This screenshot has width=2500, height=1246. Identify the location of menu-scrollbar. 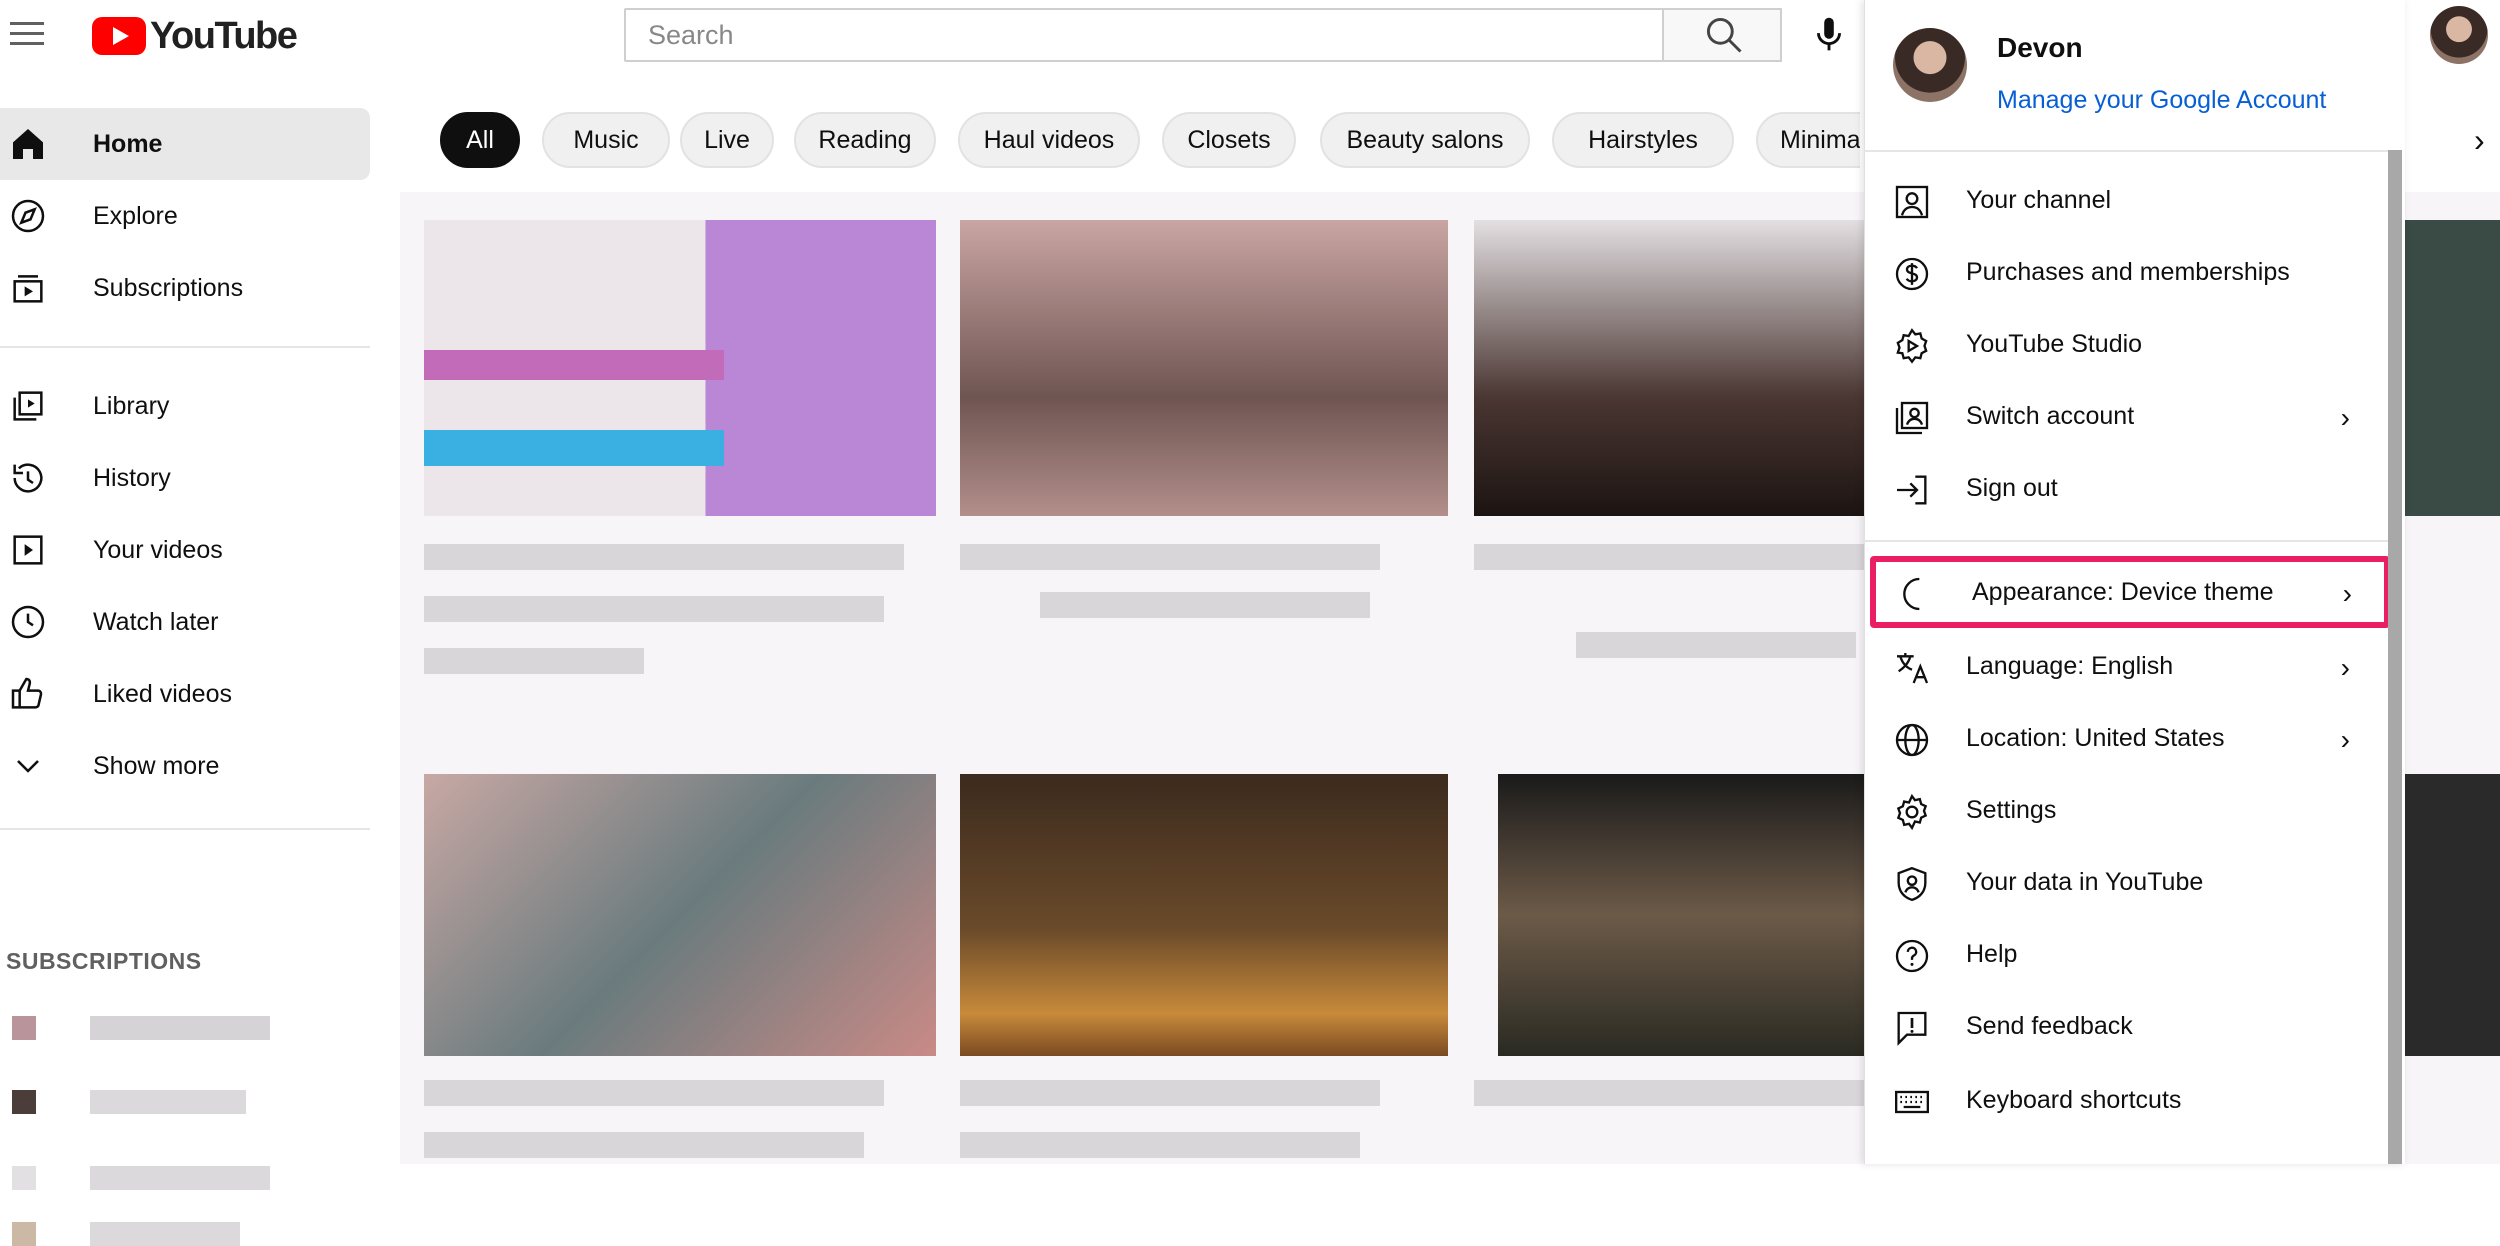
(2395, 657).